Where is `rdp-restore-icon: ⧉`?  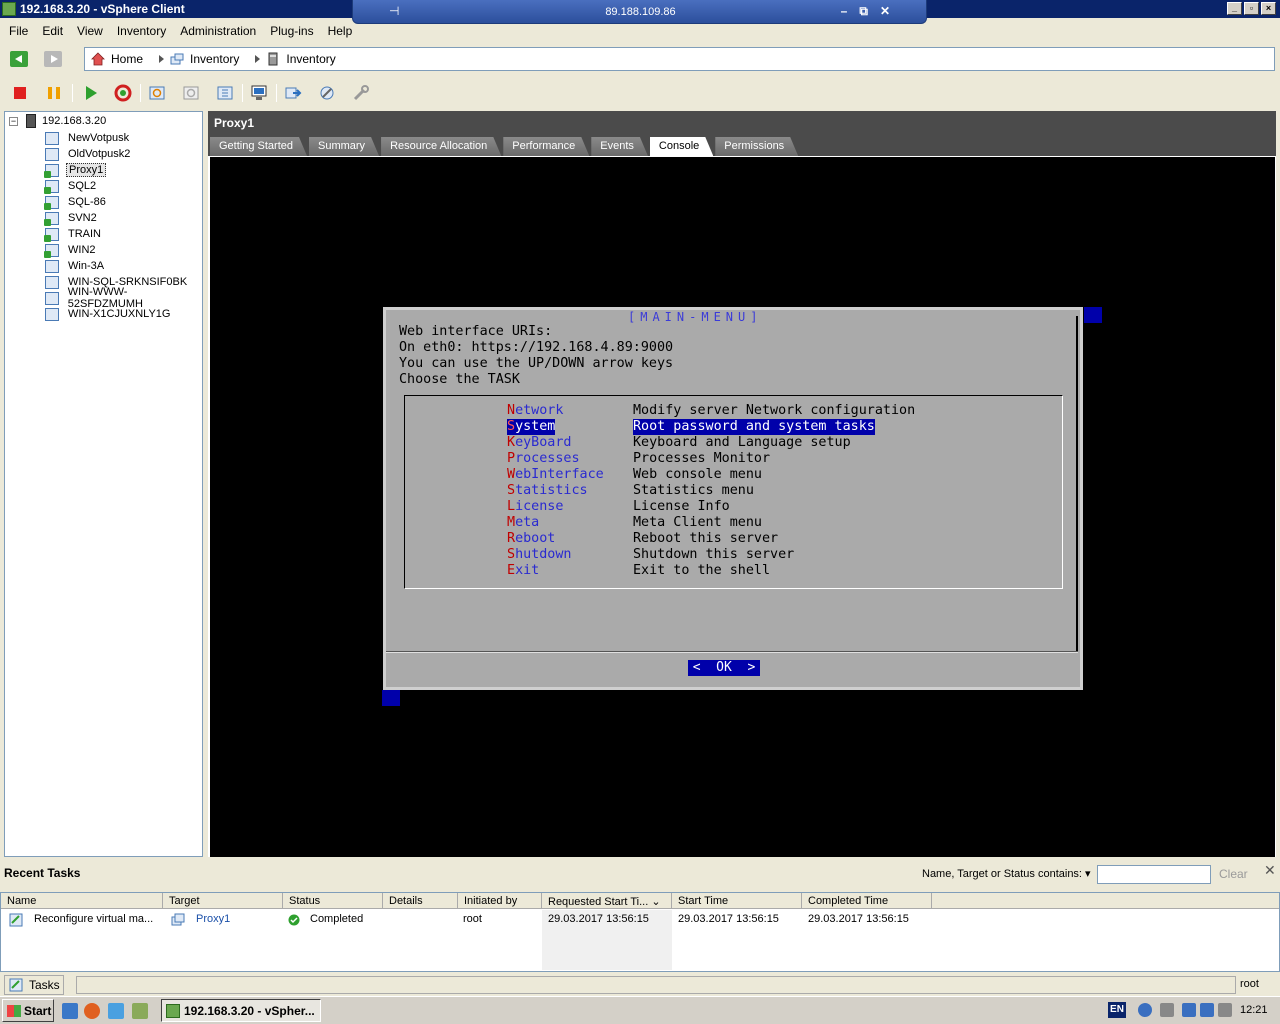 rdp-restore-icon: ⧉ is located at coordinates (863, 11).